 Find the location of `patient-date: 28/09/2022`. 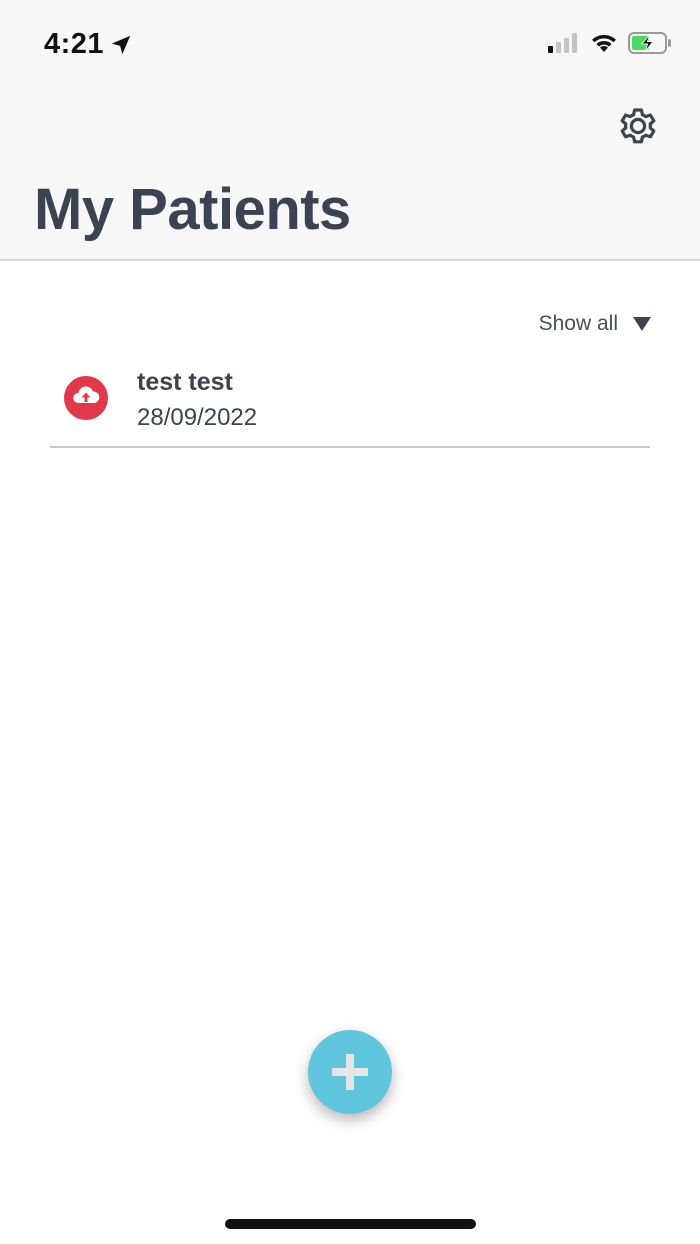

patient-date: 28/09/2022 is located at coordinates (197, 417).